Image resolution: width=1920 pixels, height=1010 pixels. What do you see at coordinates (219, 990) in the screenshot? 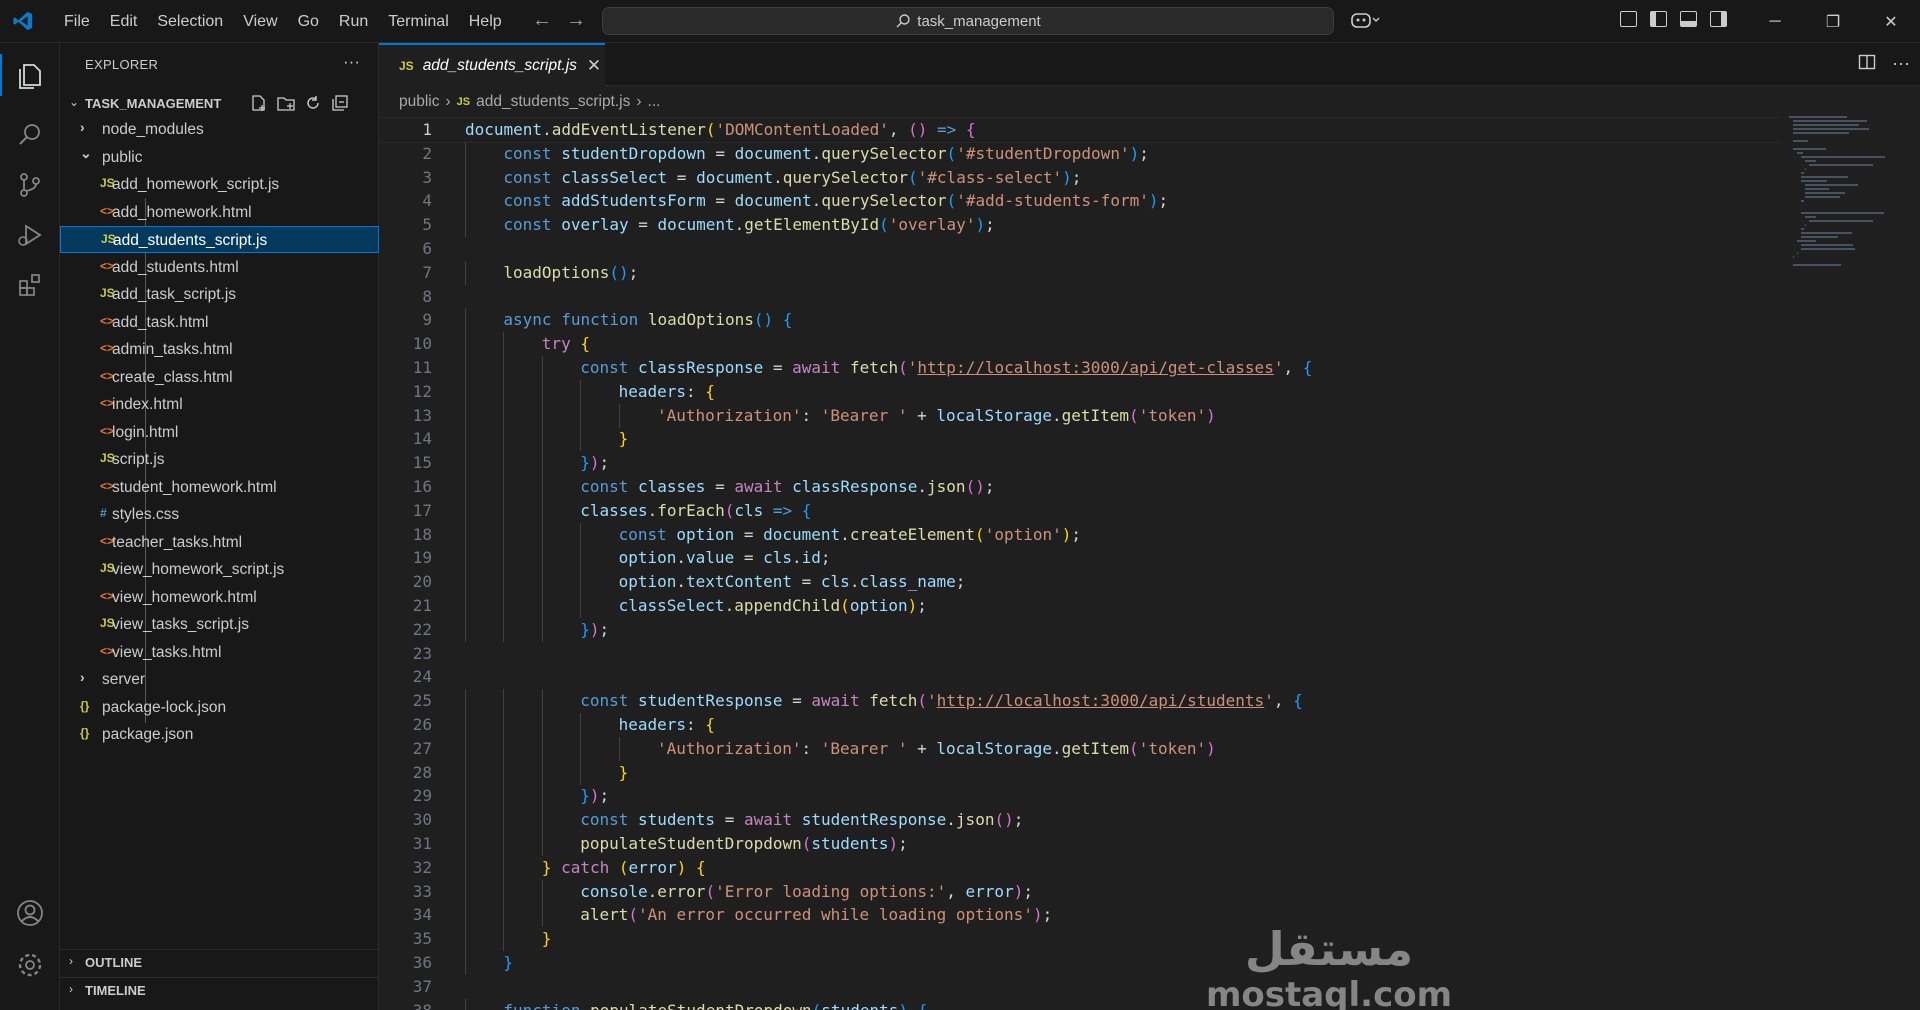
I see `timeline-section: › TIMELINE` at bounding box center [219, 990].